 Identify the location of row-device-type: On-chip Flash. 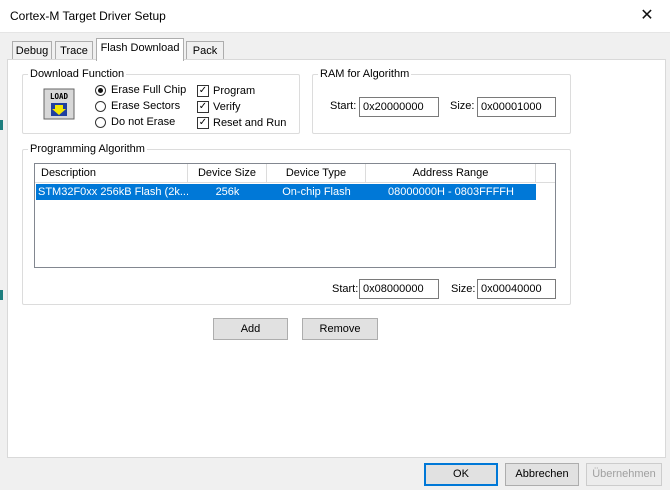
(316, 192).